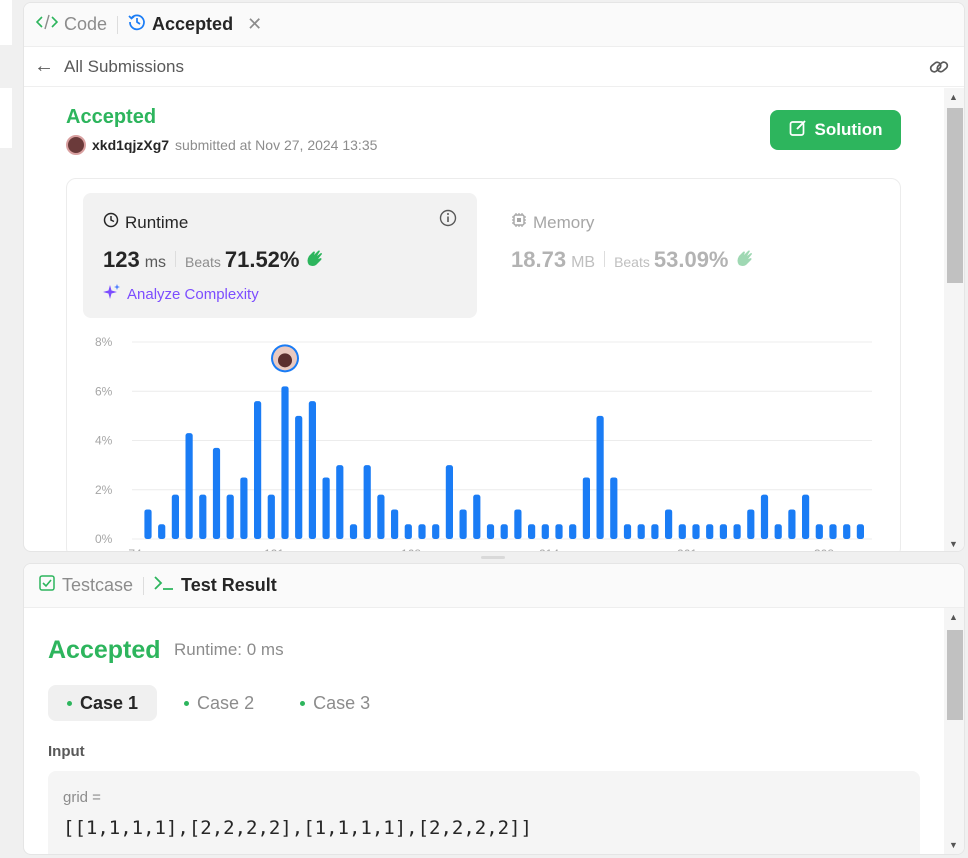  What do you see at coordinates (848, 129) in the screenshot?
I see `solution-label: Solution` at bounding box center [848, 129].